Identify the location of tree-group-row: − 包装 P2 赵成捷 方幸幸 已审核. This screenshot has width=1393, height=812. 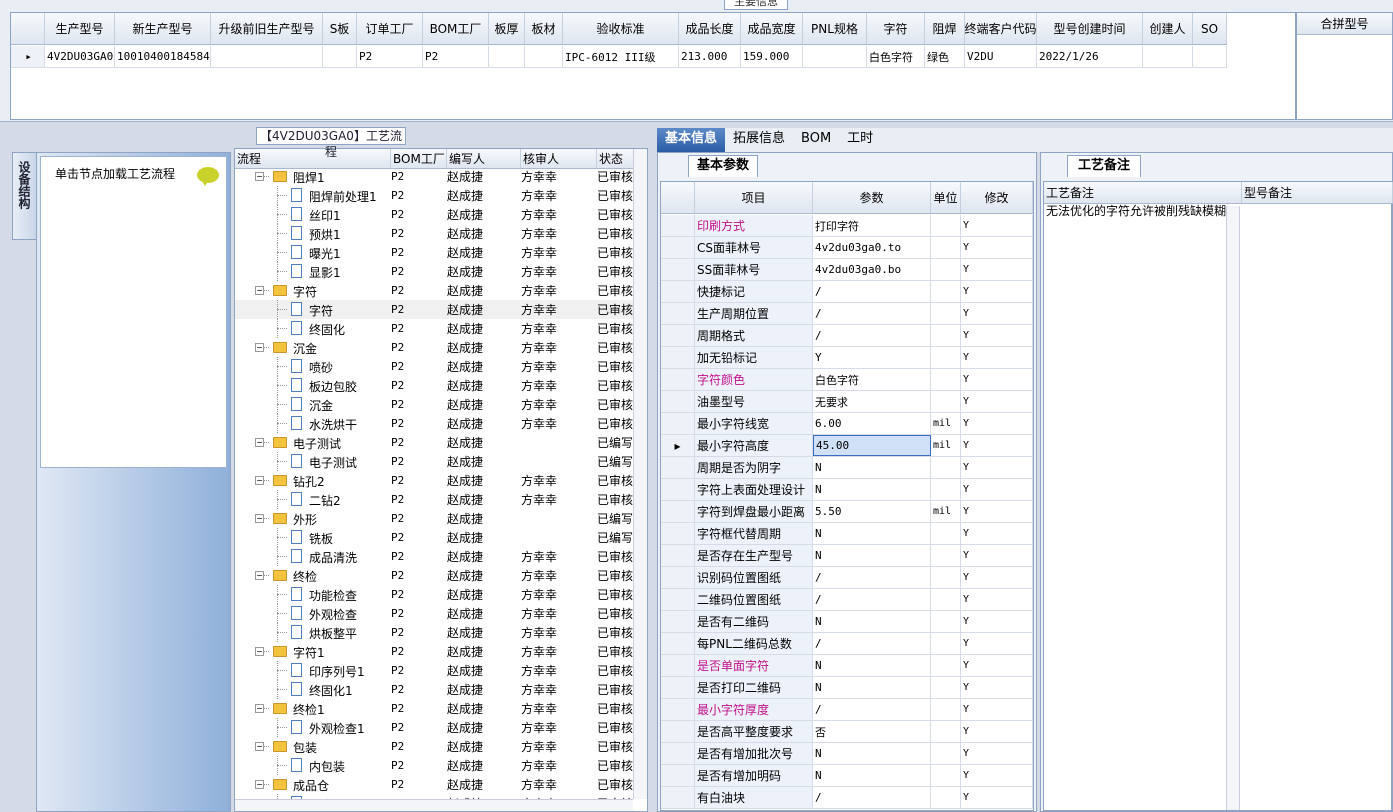
(435, 746).